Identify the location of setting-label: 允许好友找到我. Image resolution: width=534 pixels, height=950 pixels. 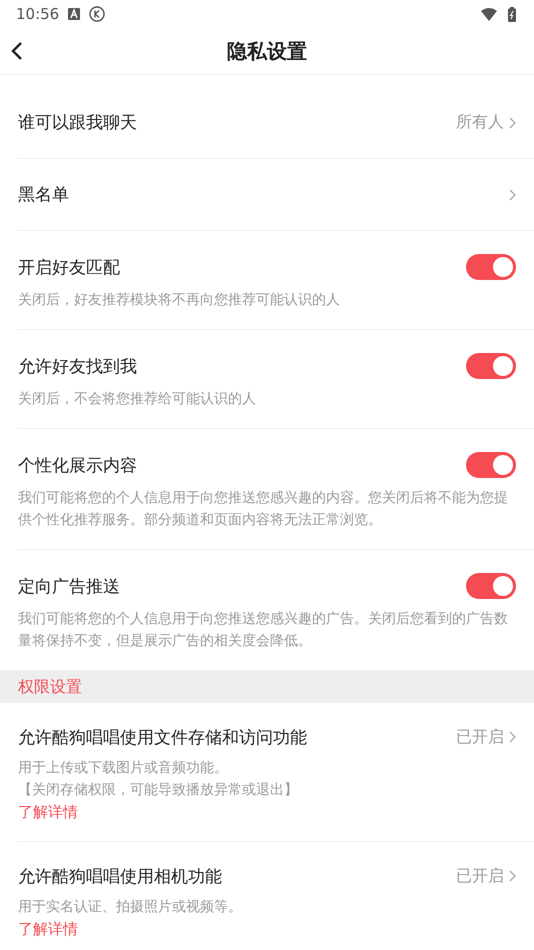
(78, 367).